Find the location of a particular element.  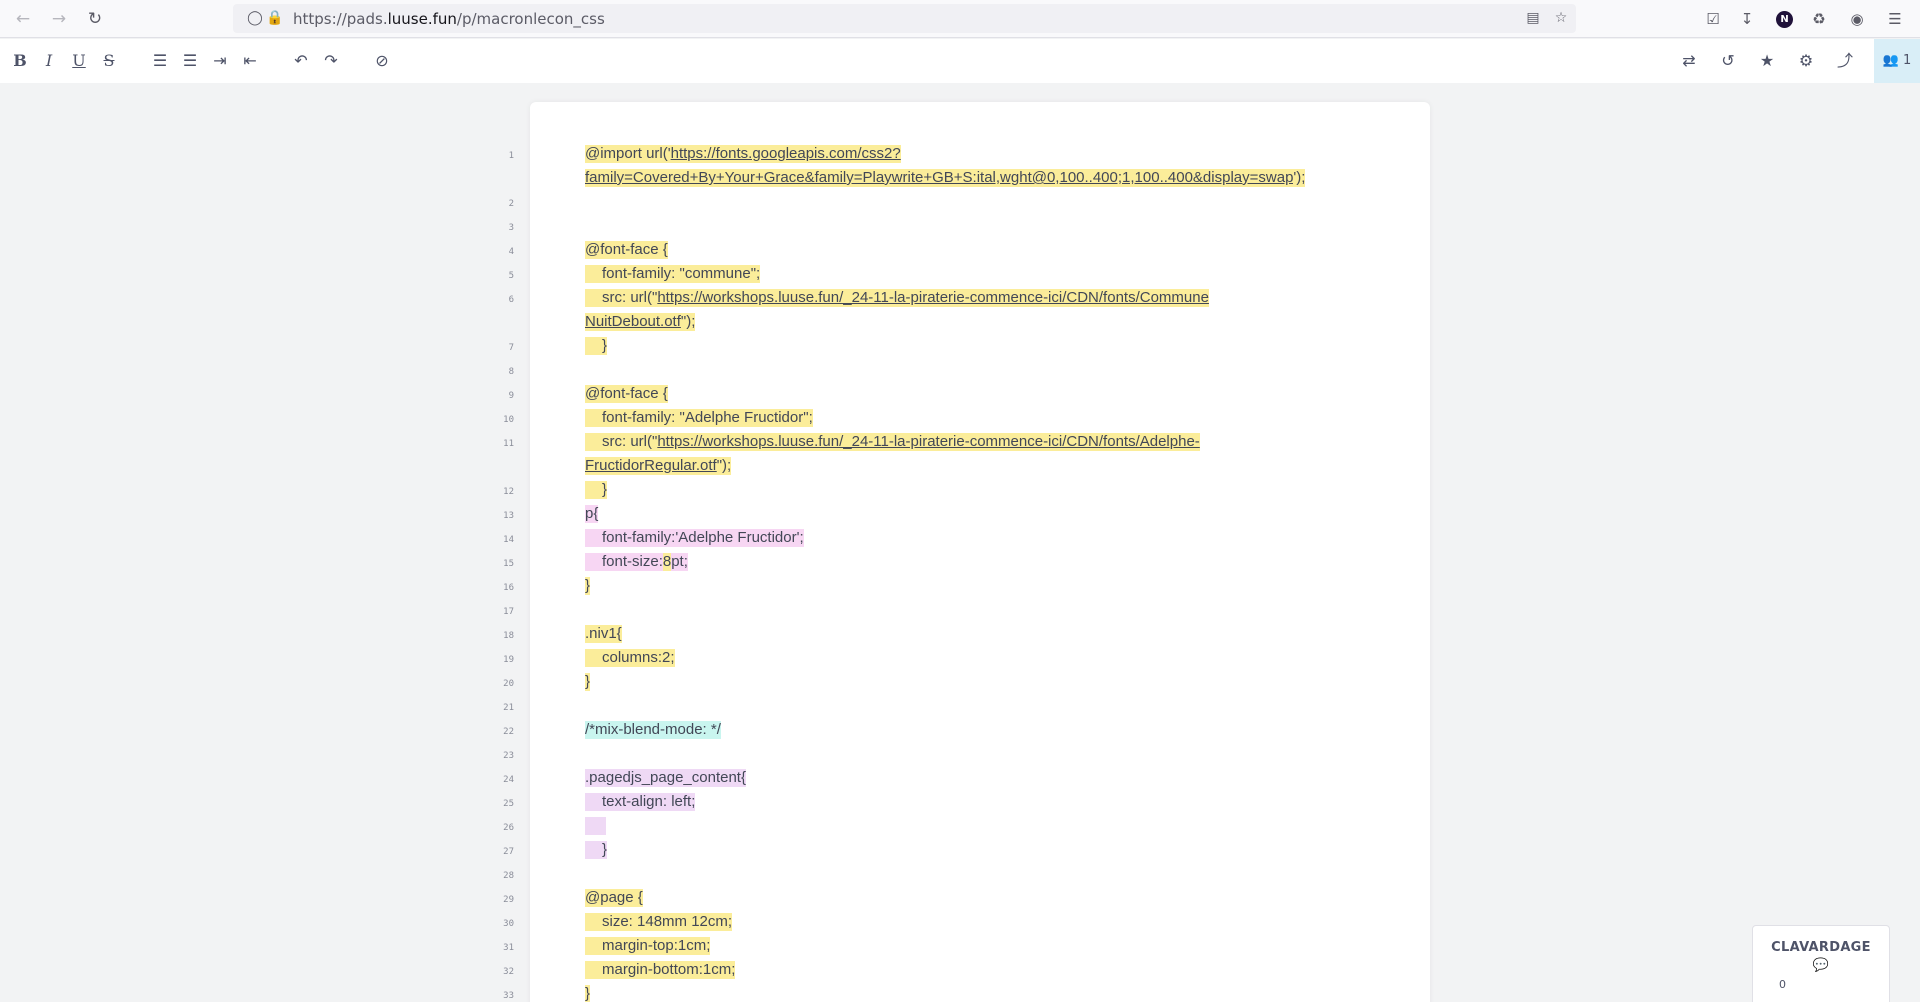

shield-icon: ◯ is located at coordinates (255, 18).